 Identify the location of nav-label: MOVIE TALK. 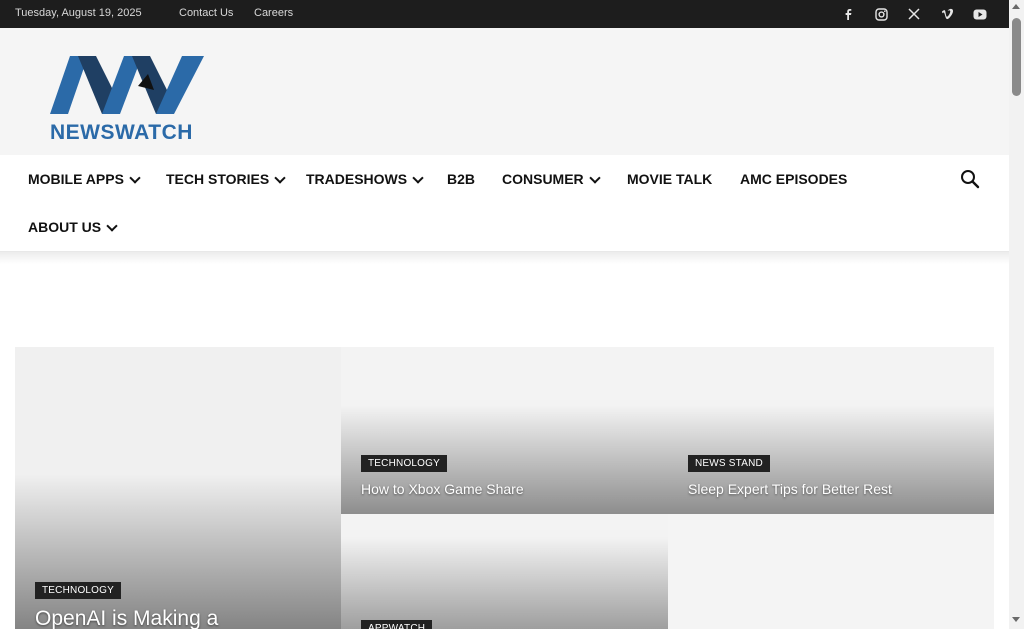
(670, 179).